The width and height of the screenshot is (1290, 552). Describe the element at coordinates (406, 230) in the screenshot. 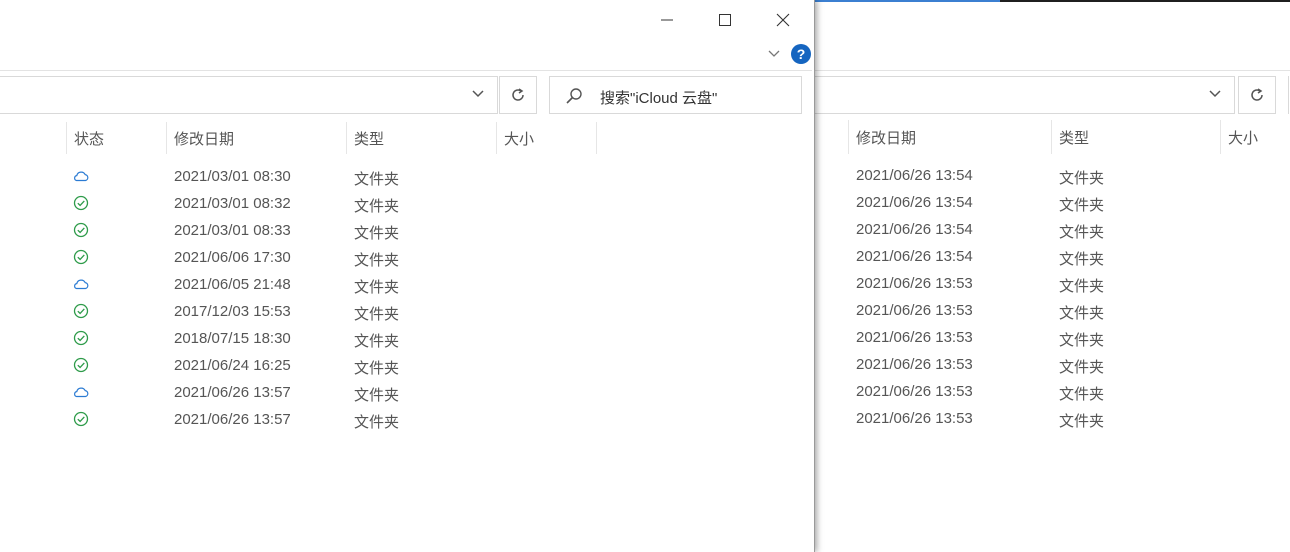

I see `file-row: 2021/03/01 08:33 文件夹` at that location.